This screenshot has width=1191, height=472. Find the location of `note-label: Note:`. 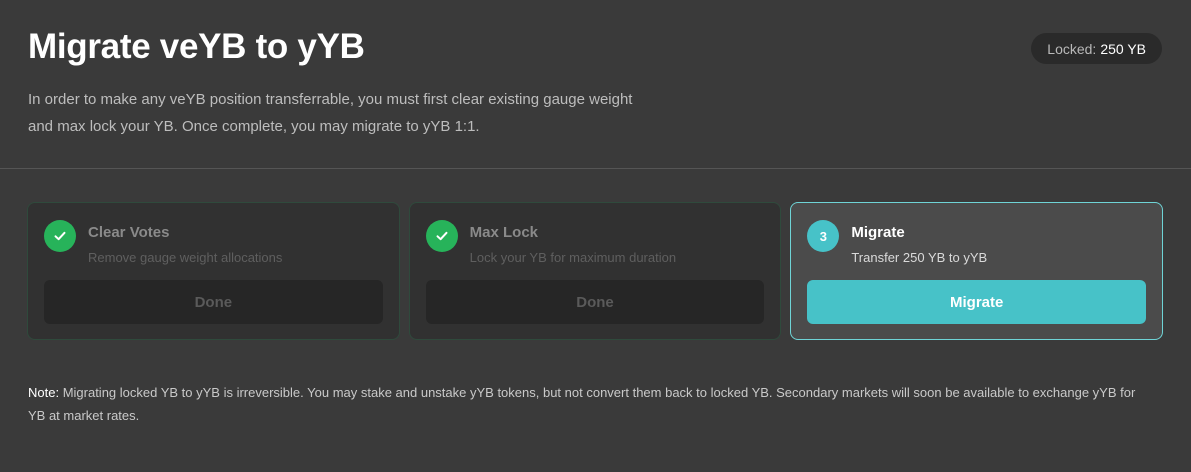

note-label: Note: is located at coordinates (44, 392).